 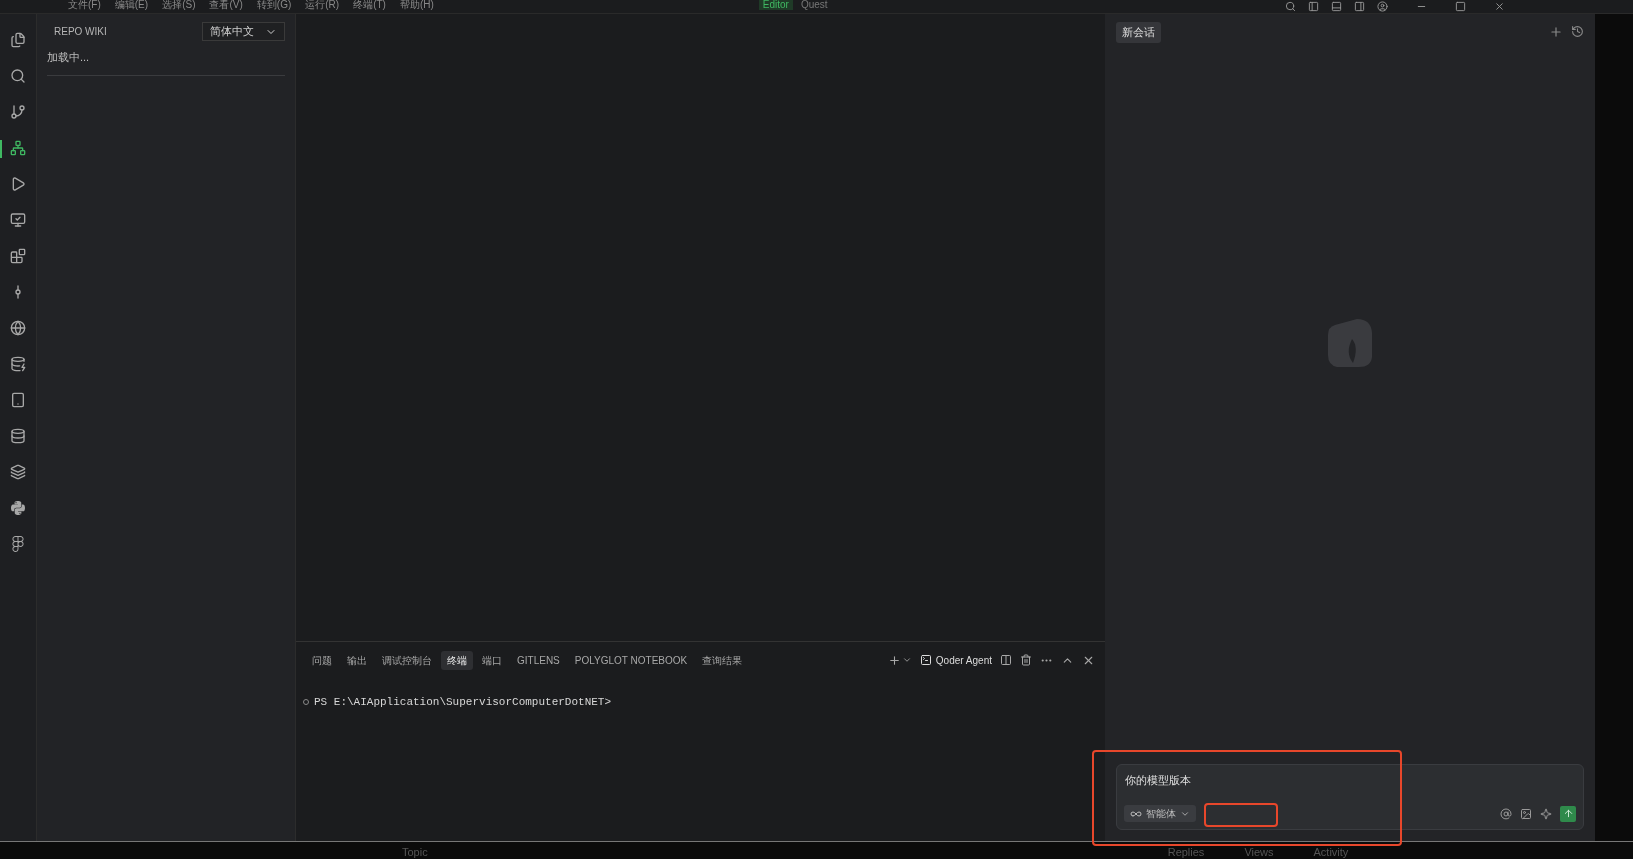 I want to click on menu-item: 终端(T), so click(x=369, y=5).